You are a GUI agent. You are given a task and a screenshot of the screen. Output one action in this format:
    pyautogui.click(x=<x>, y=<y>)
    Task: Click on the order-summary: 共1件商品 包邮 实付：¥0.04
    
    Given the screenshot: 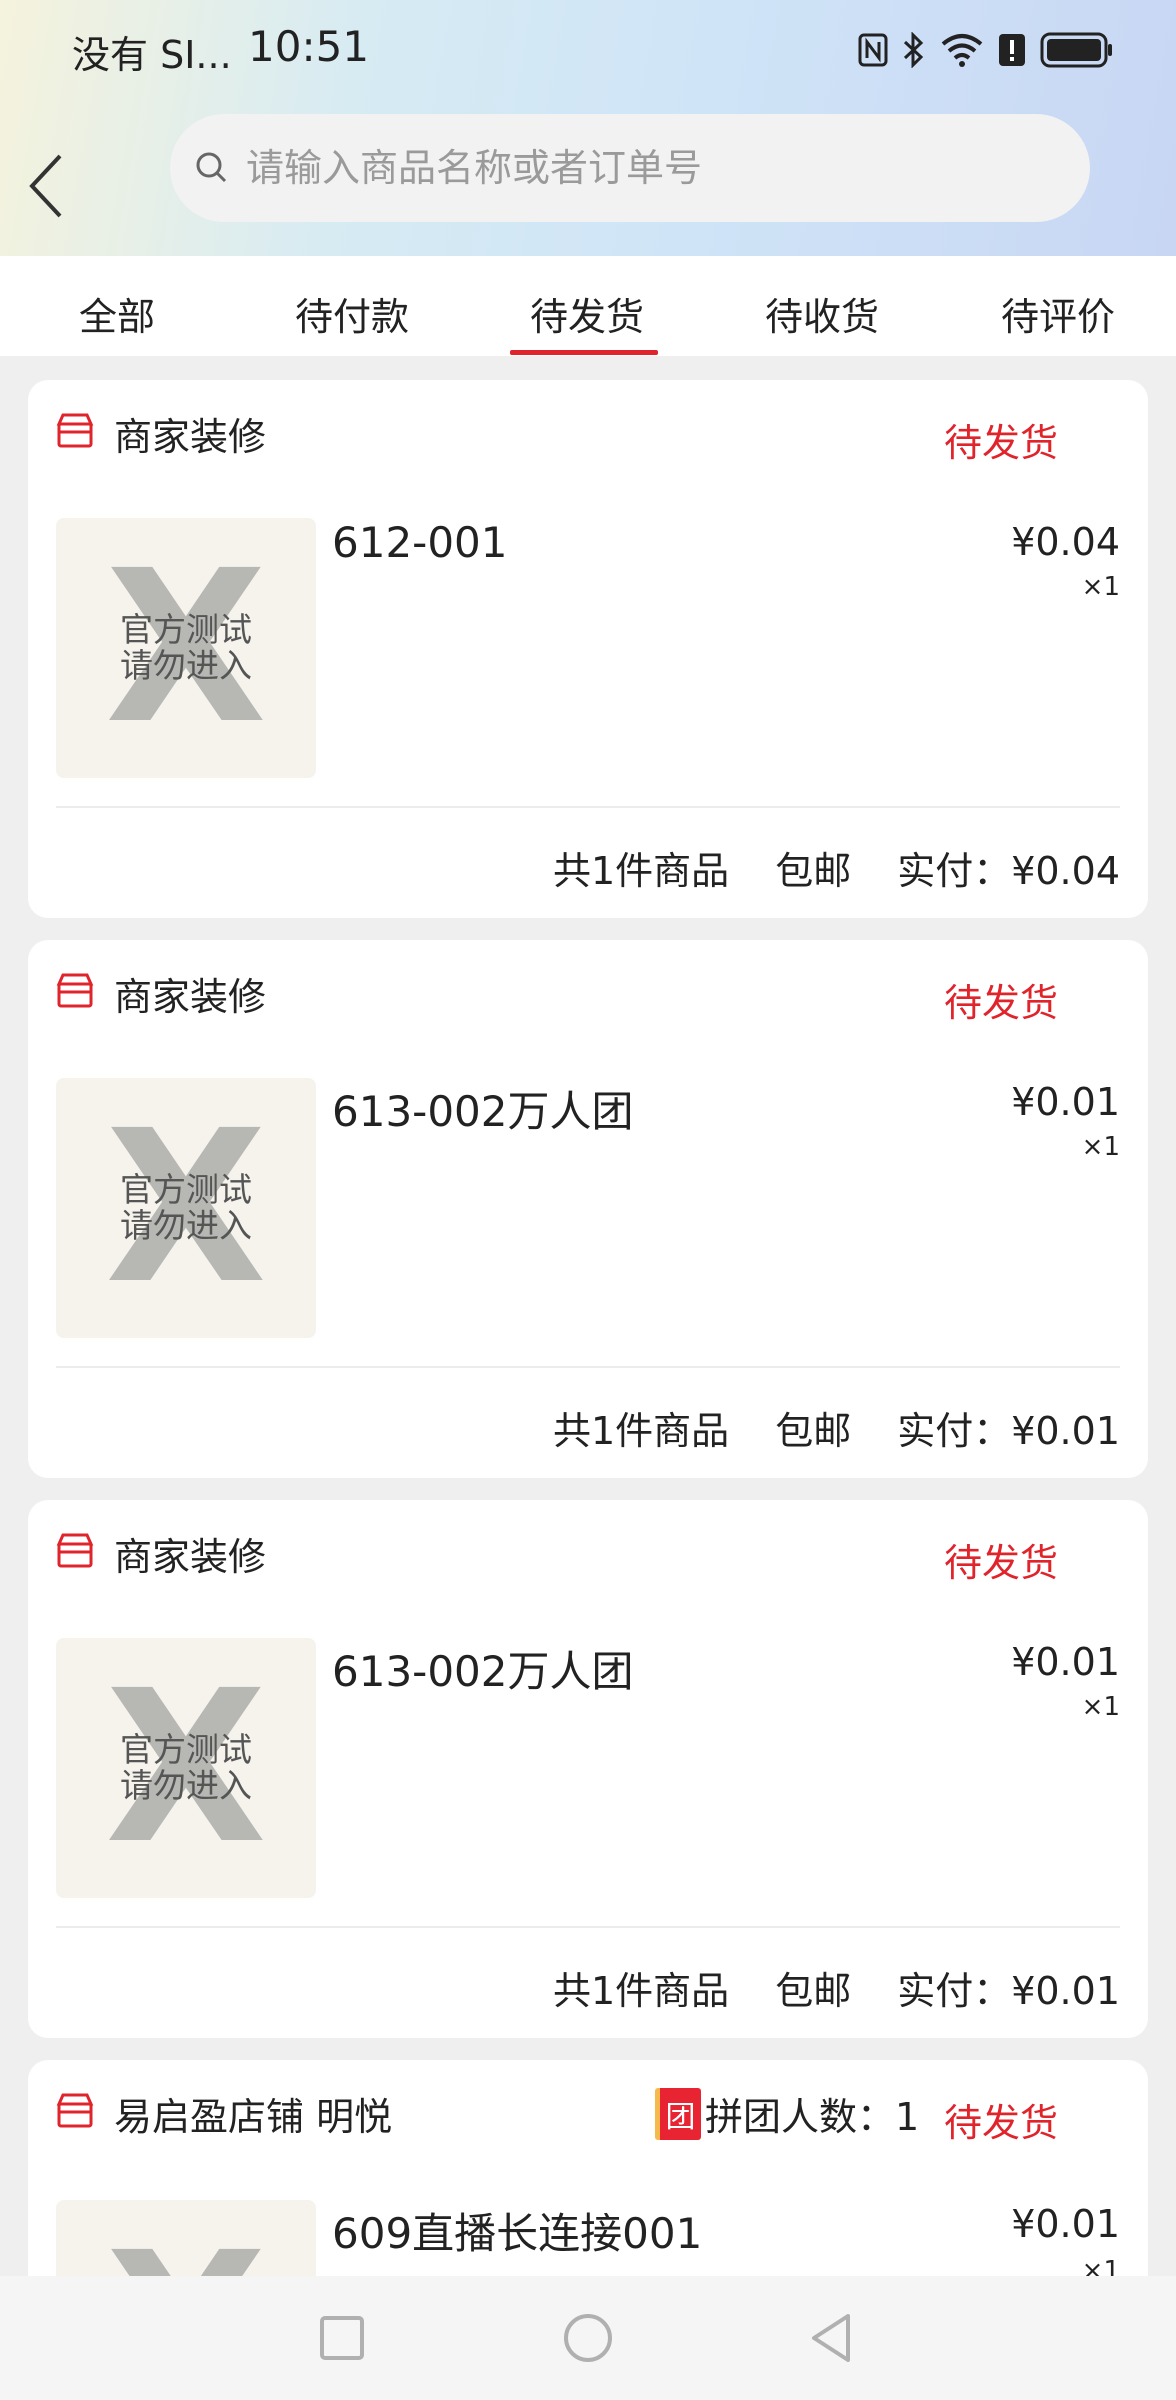 What is the action you would take?
    pyautogui.click(x=836, y=867)
    